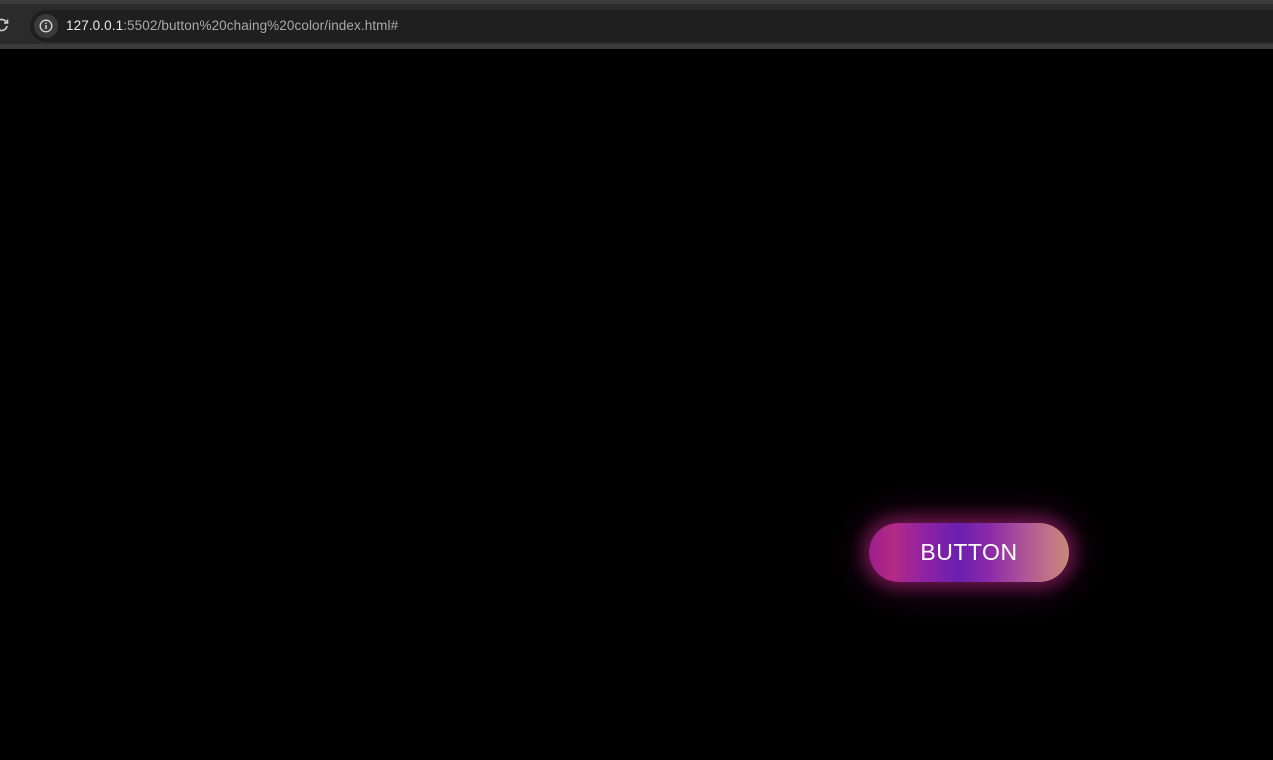 The image size is (1273, 760). What do you see at coordinates (46, 26) in the screenshot?
I see `info-icon` at bounding box center [46, 26].